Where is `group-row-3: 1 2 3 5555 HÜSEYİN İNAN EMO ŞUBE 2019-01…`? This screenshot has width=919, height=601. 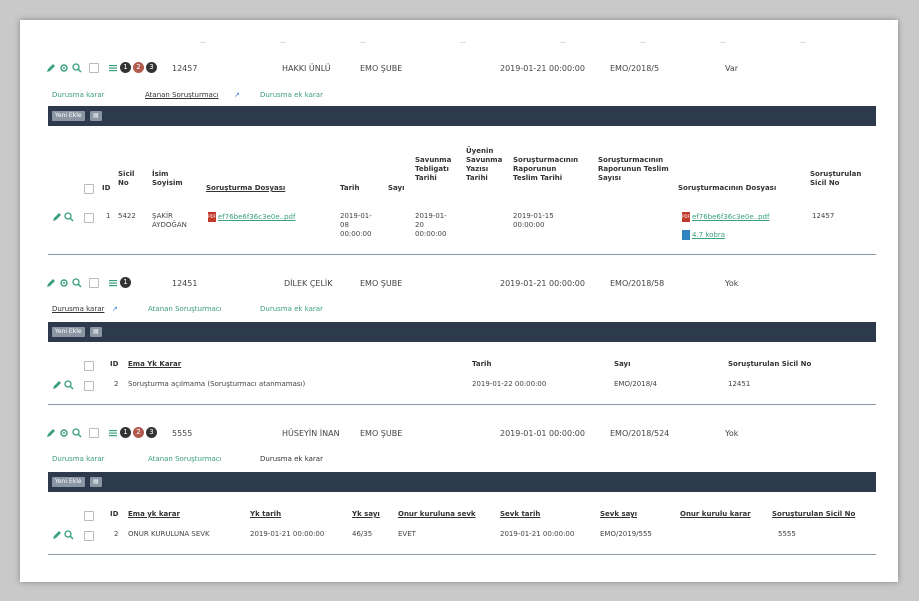
group-row-3: 1 2 3 5555 HÜSEYİN İNAN EMO ŞUBE 2019-01… is located at coordinates (459, 434).